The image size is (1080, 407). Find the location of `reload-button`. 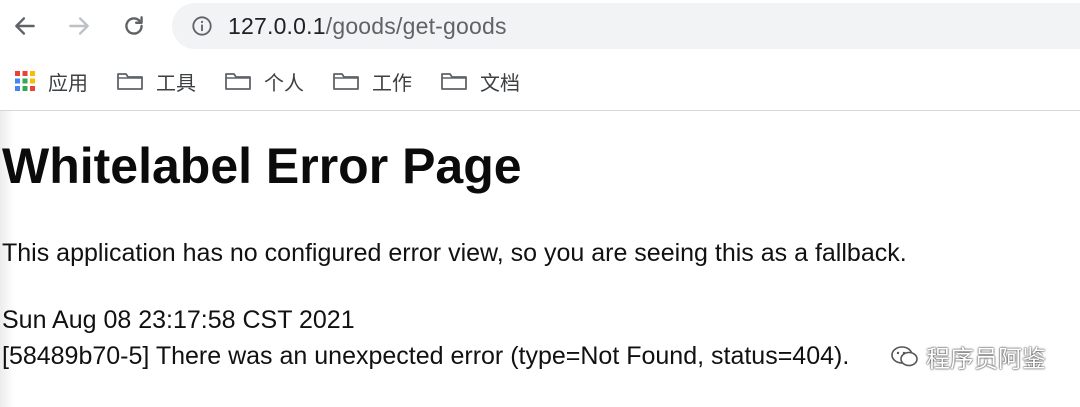

reload-button is located at coordinates (134, 26).